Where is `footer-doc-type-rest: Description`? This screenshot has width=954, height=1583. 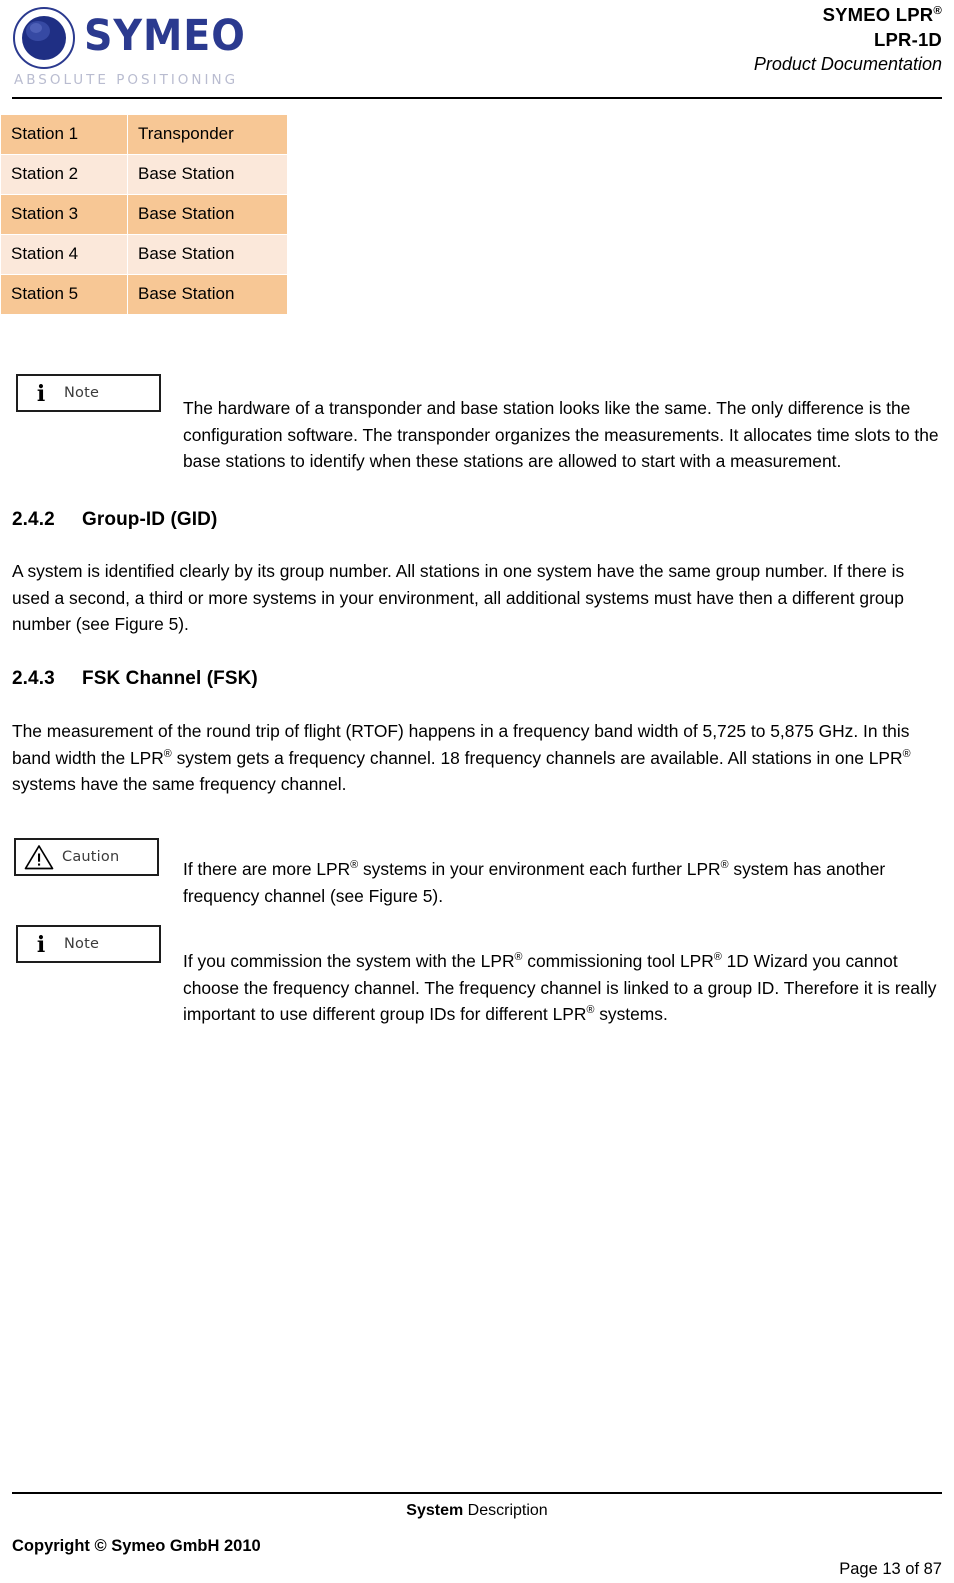
footer-doc-type-rest: Description is located at coordinates (505, 1510).